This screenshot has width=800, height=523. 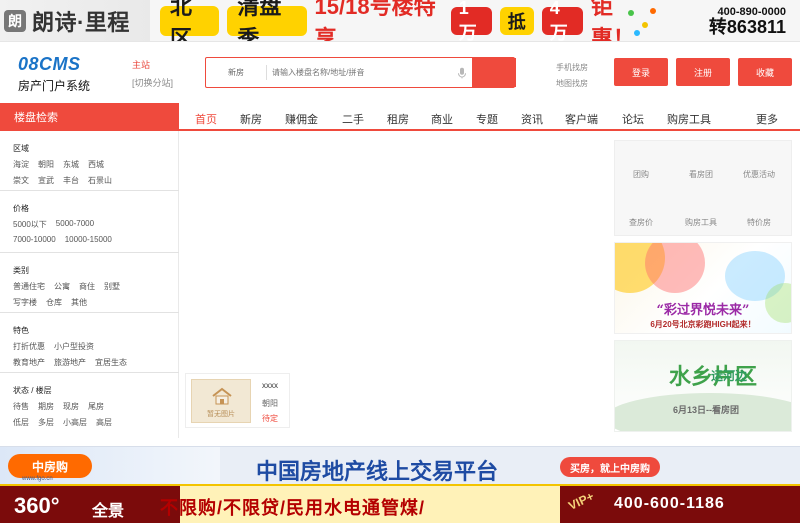 I want to click on ad2-sub: 运河边, so click(x=729, y=376).